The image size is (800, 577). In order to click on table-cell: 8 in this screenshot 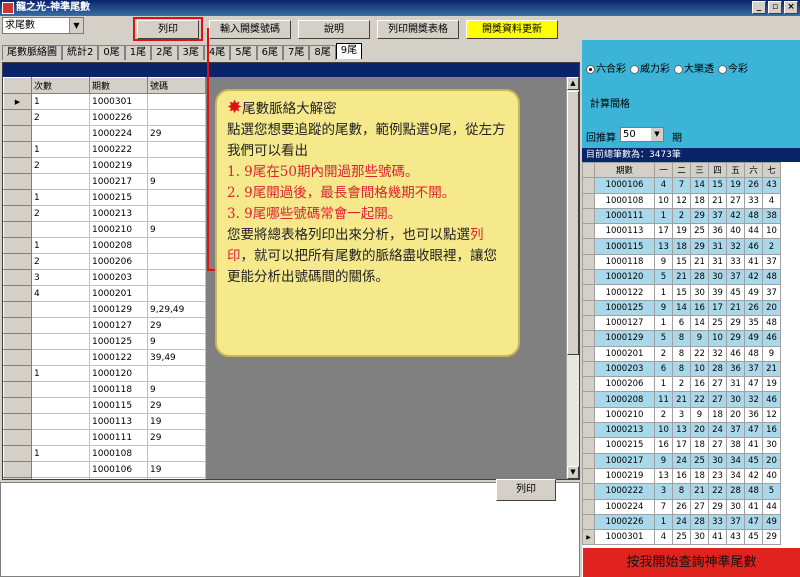, I will do `click(681, 369)`.